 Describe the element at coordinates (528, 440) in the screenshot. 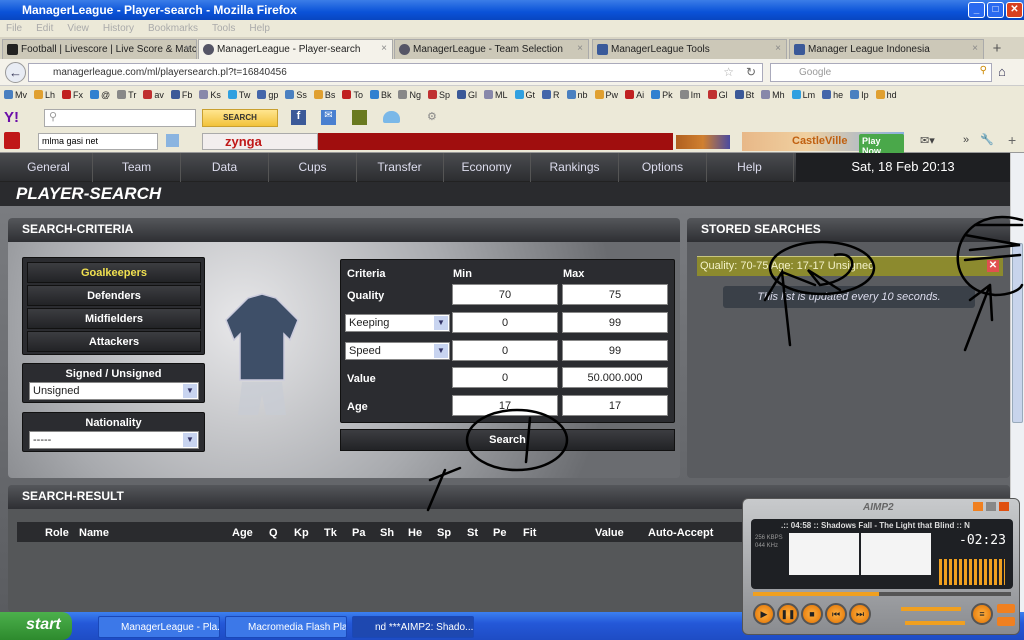

I see `annotation-stroke` at that location.